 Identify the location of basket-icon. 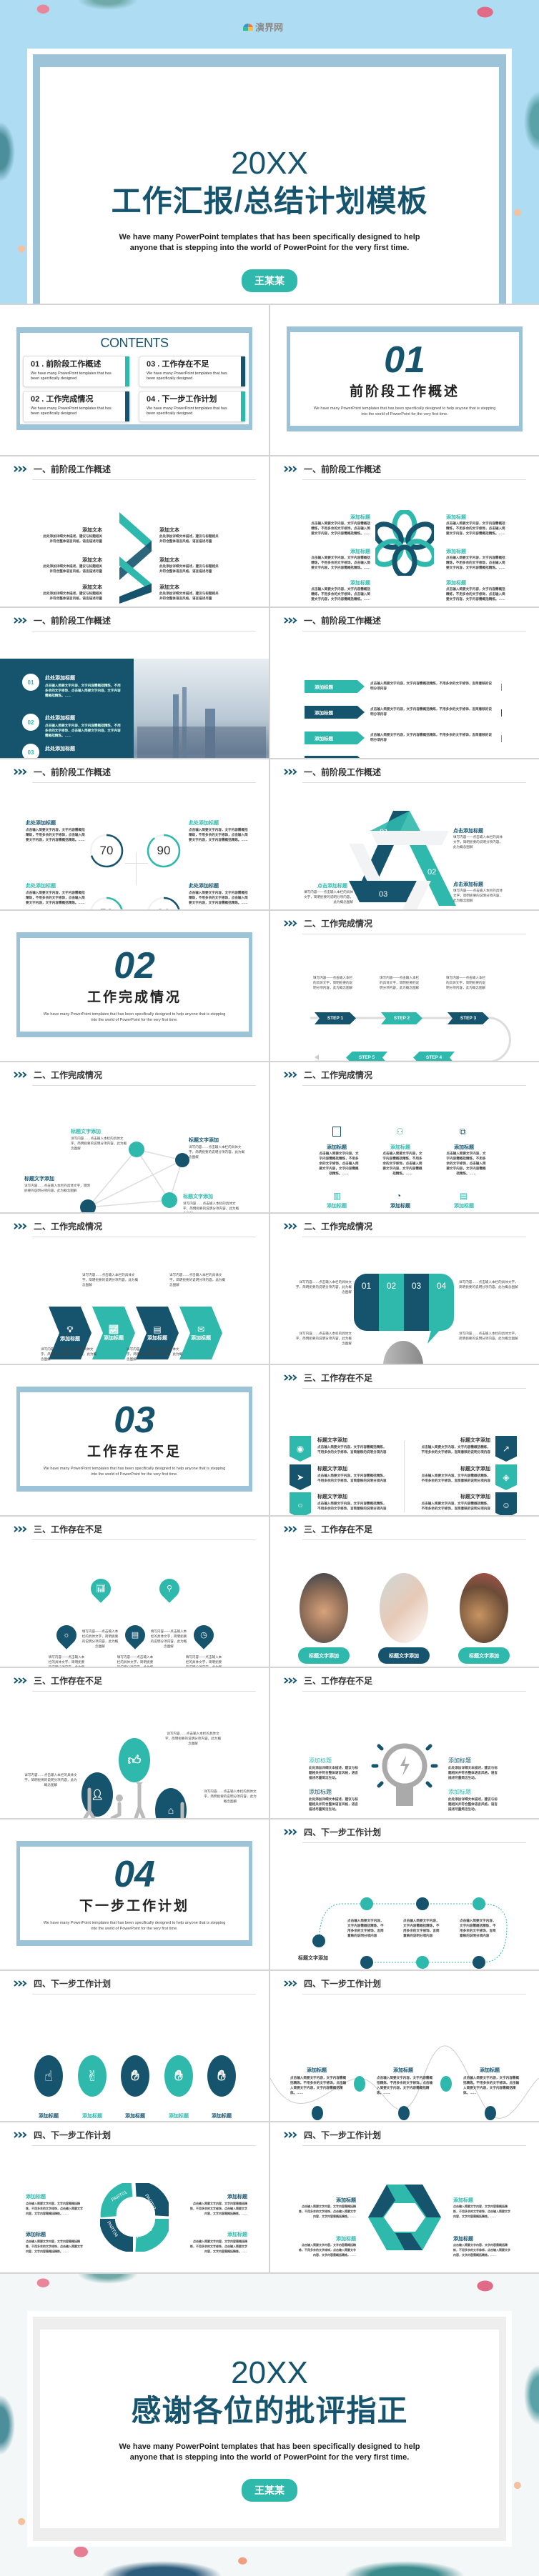
(182, 1160).